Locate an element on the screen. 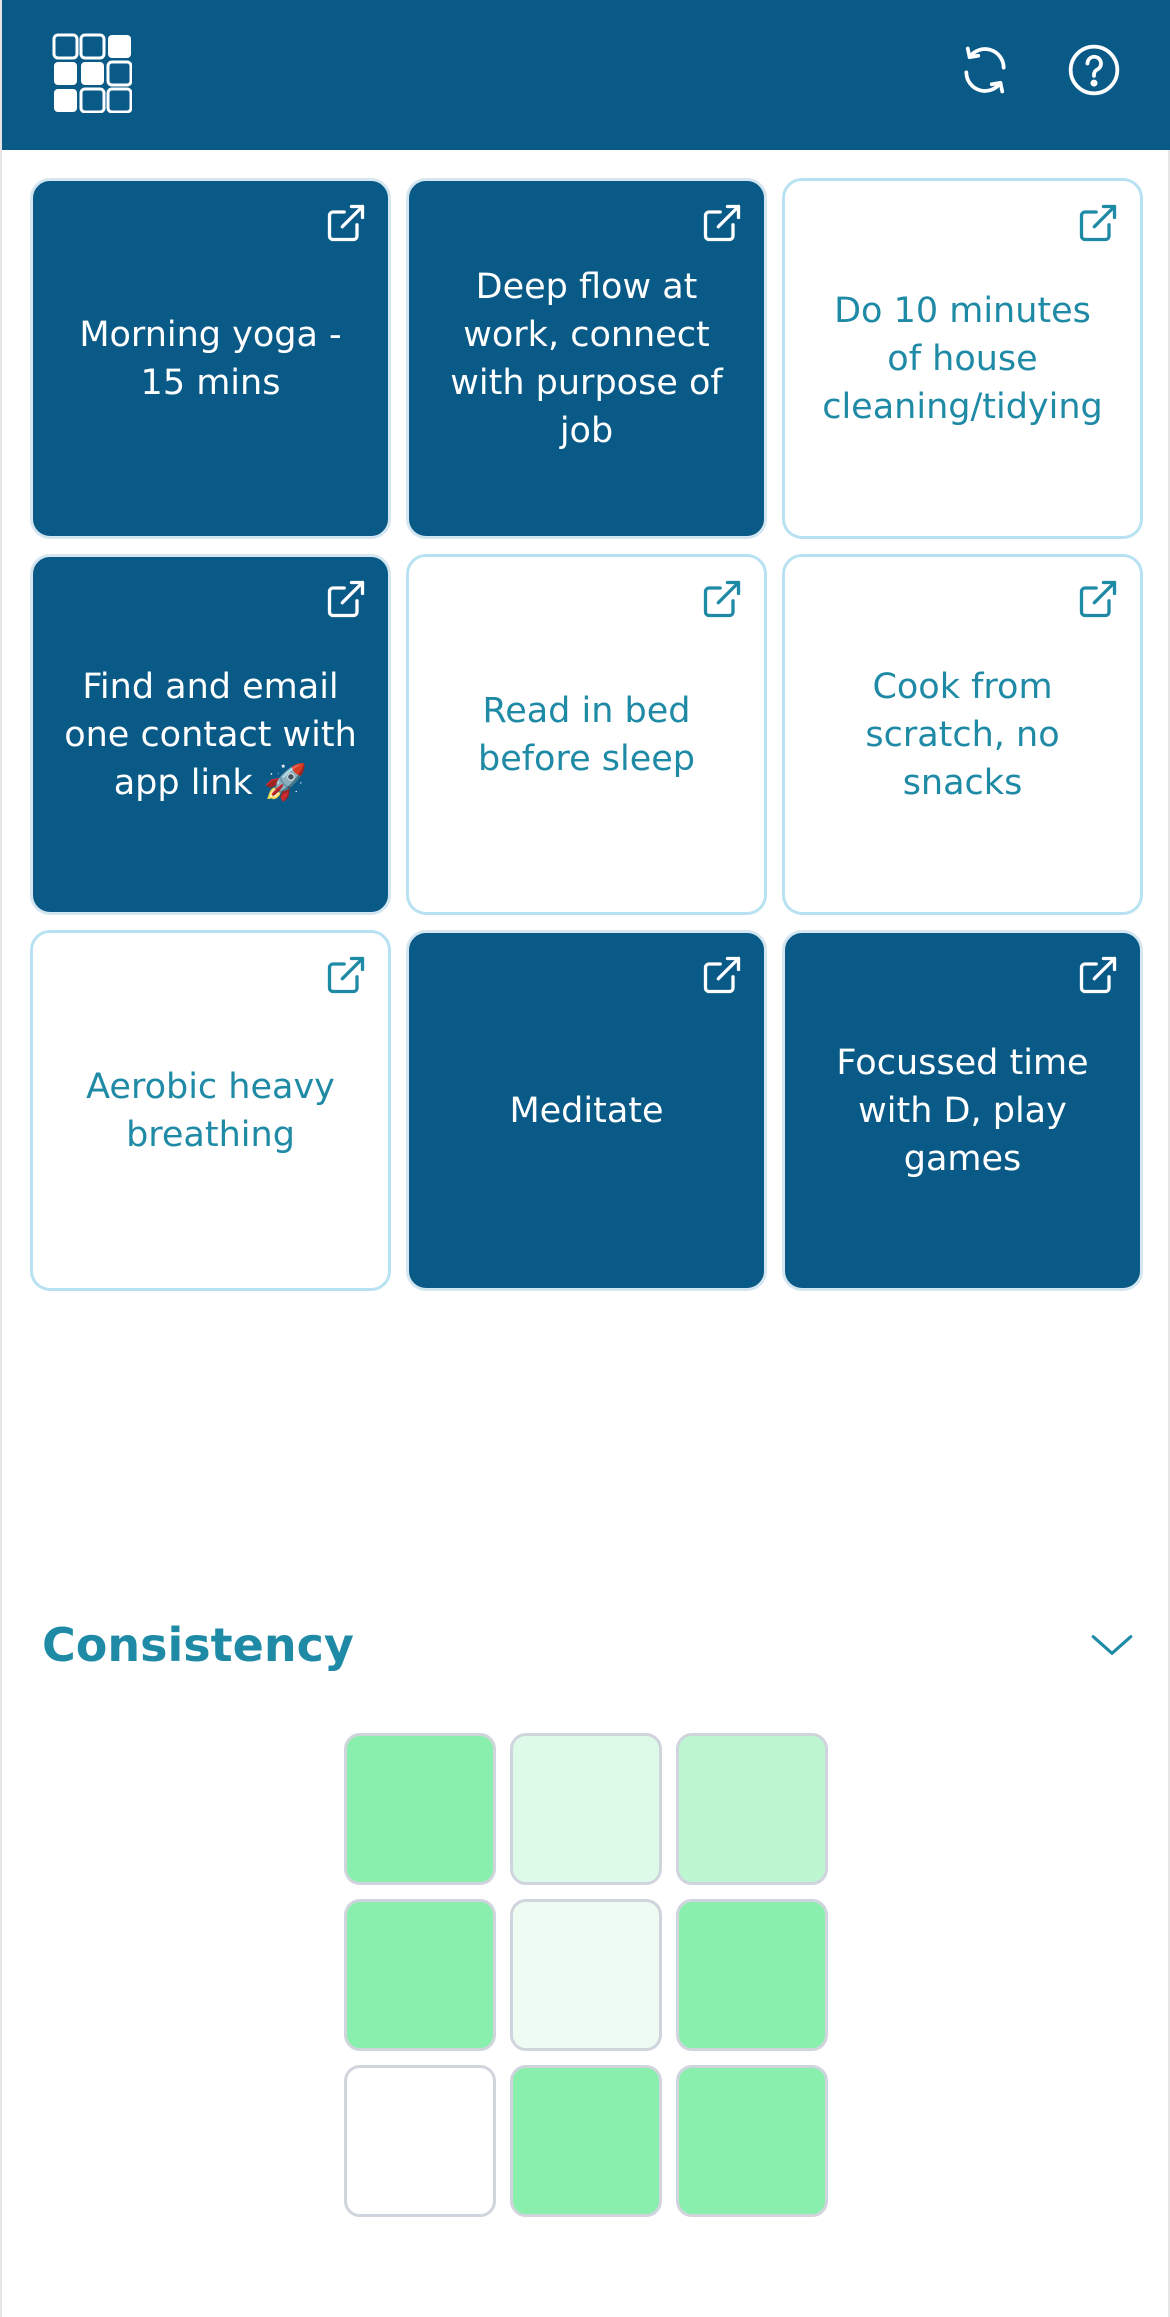  chevron-down-icon is located at coordinates (1112, 1645).